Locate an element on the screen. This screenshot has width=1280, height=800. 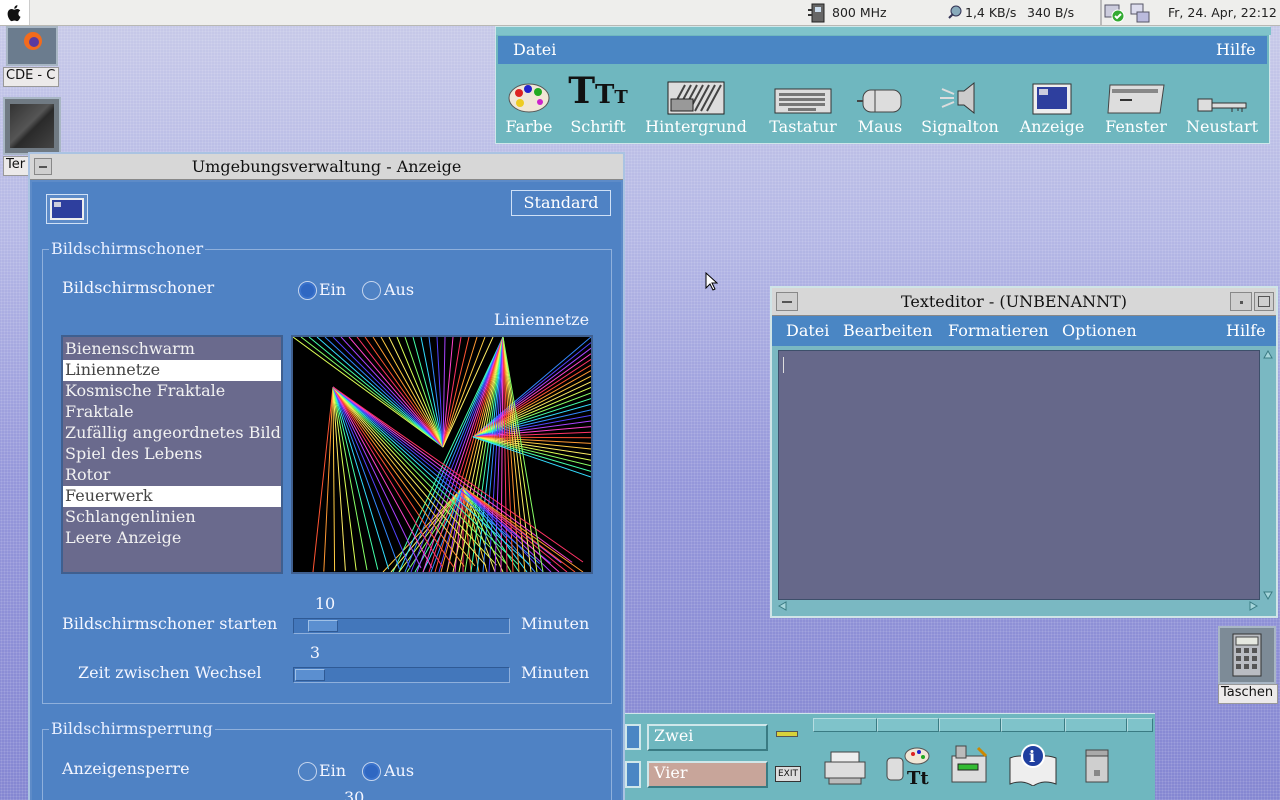
screensaver-on-radio is located at coordinates (307, 290).